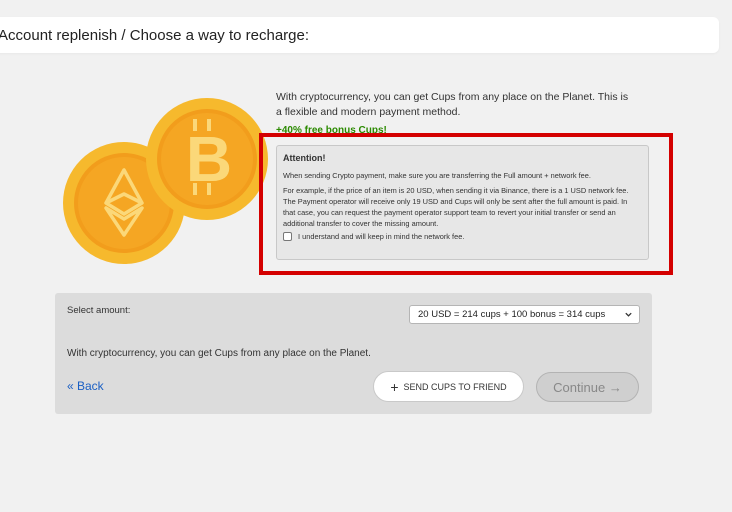  What do you see at coordinates (207, 159) in the screenshot?
I see `bitcoin-coin-icon: B` at bounding box center [207, 159].